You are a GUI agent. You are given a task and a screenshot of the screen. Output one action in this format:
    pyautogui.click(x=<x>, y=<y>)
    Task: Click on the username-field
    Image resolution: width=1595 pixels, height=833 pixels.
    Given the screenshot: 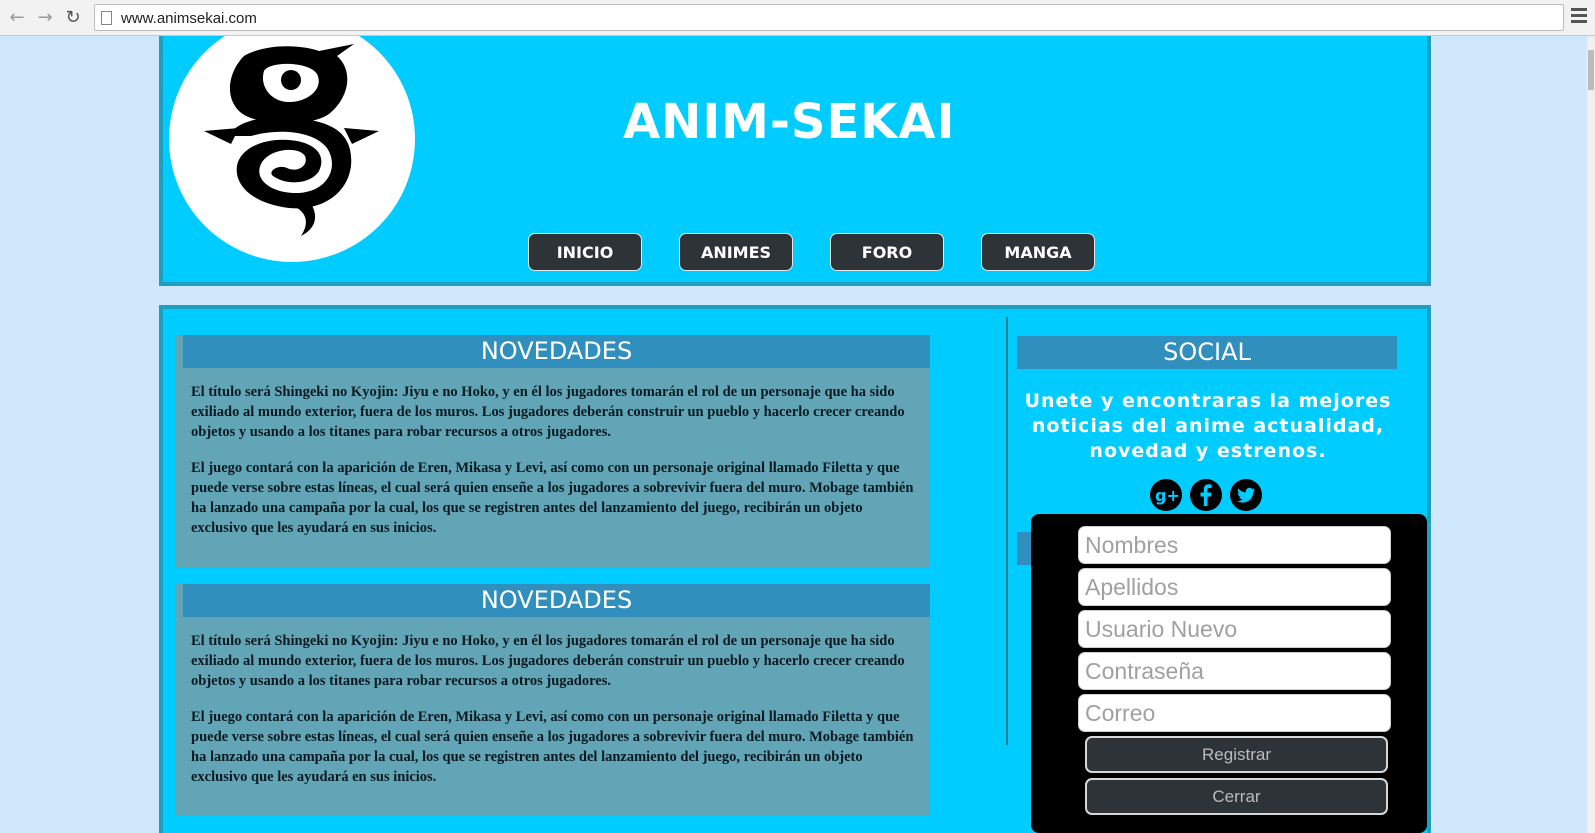 What is the action you would take?
    pyautogui.click(x=1234, y=629)
    